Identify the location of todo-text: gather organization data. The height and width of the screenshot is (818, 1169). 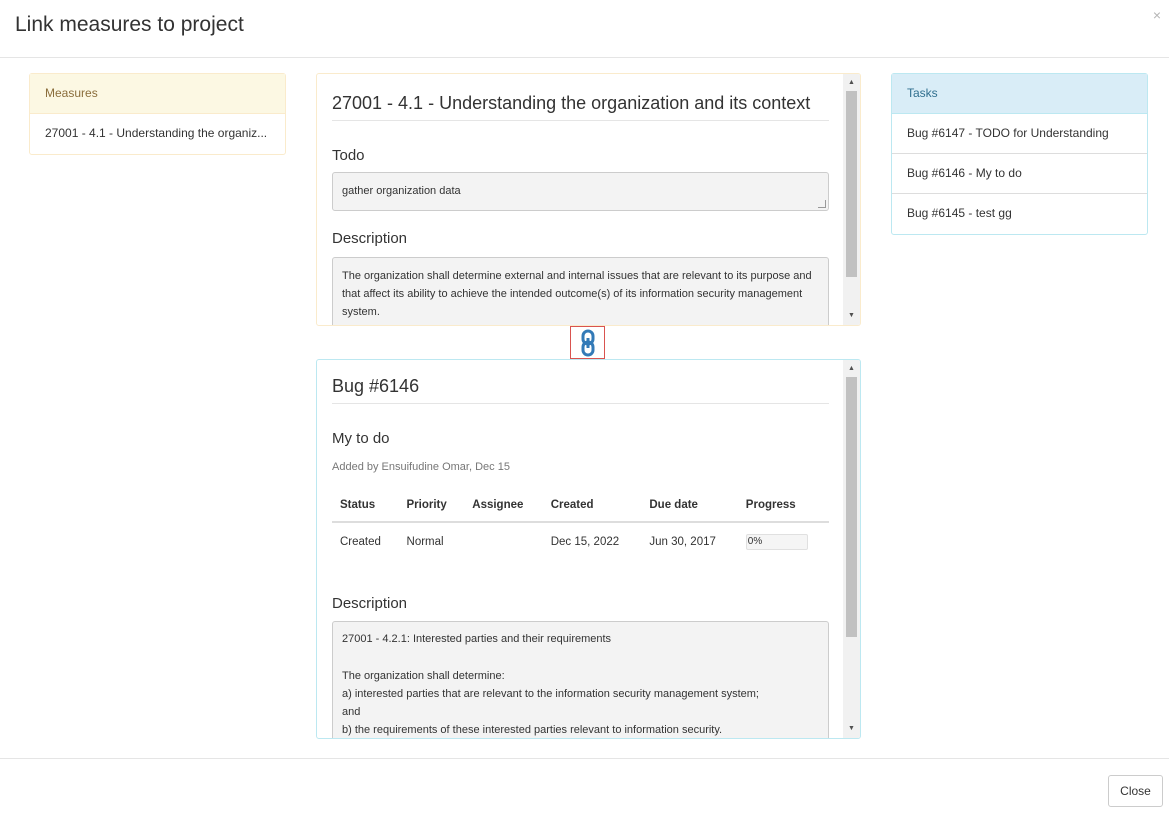
(401, 191).